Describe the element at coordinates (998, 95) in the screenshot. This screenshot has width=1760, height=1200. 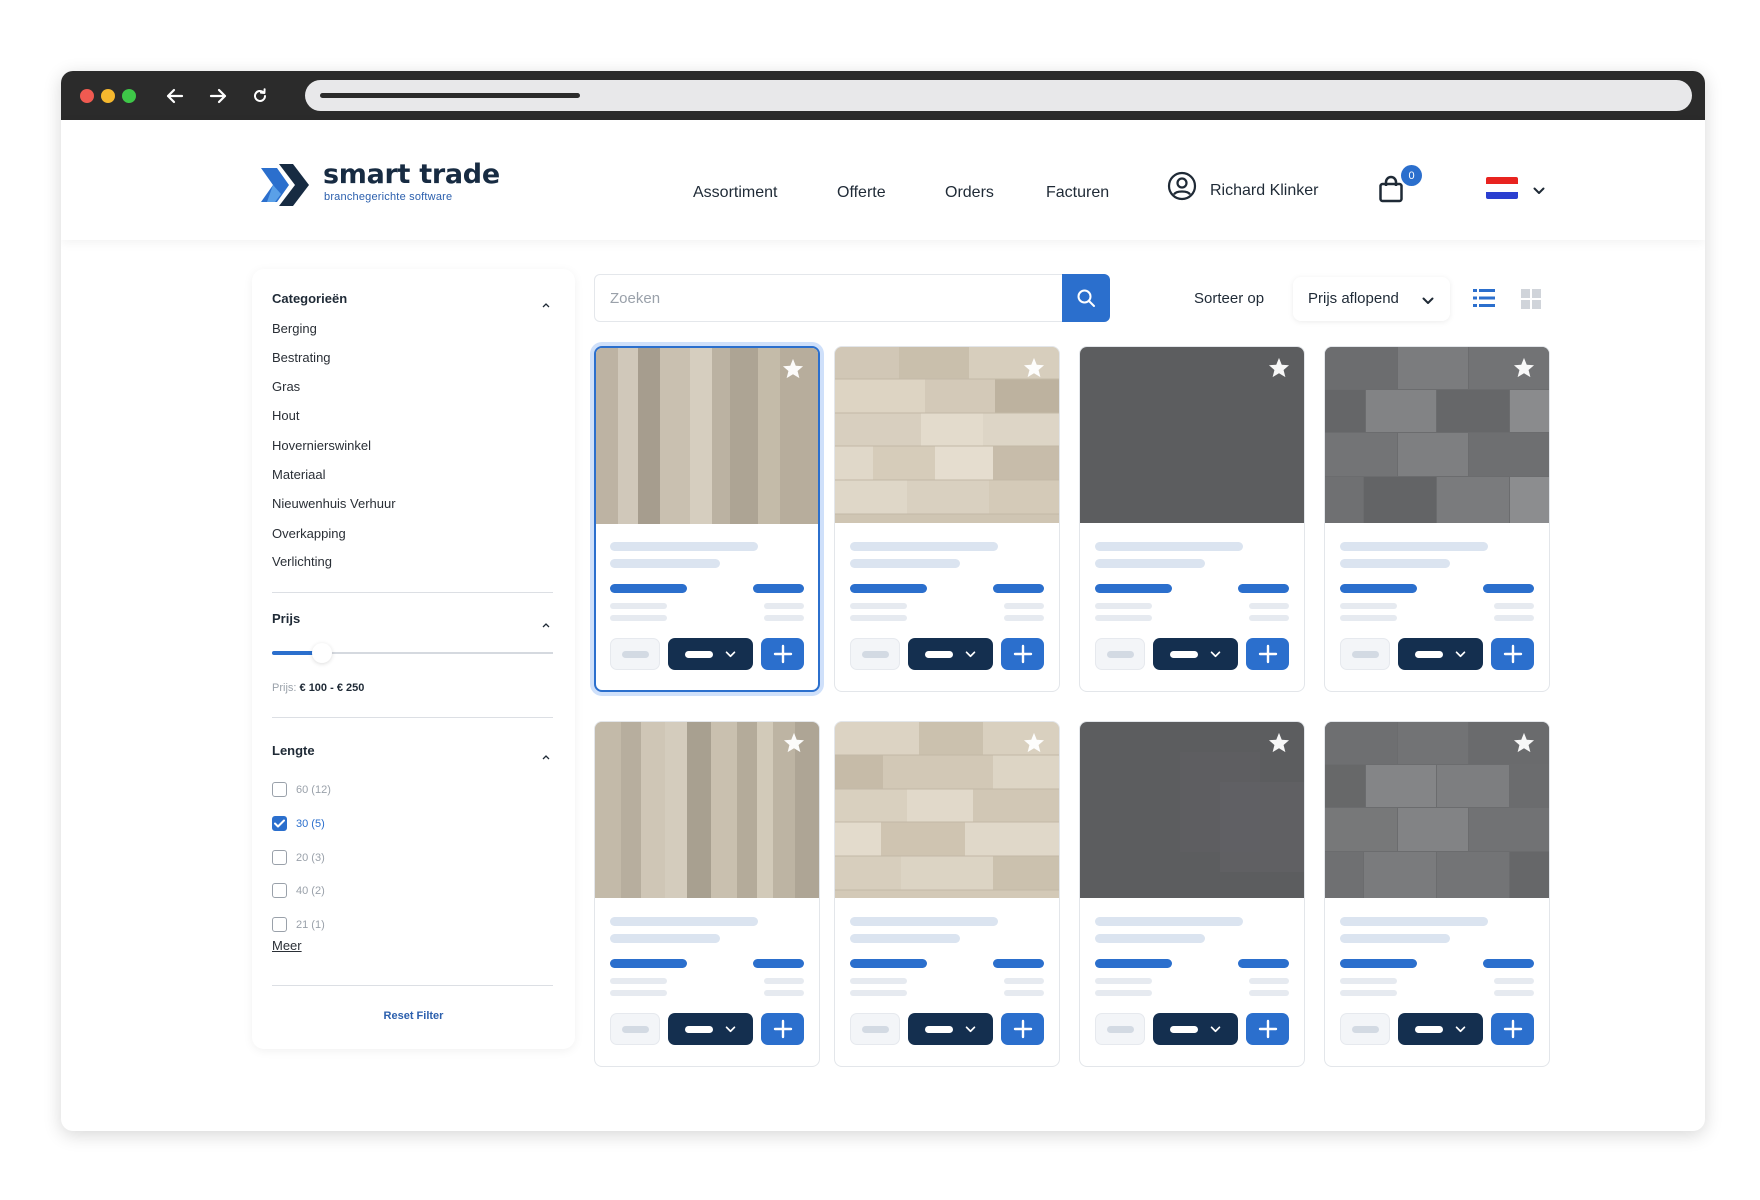
I see `address-bar` at that location.